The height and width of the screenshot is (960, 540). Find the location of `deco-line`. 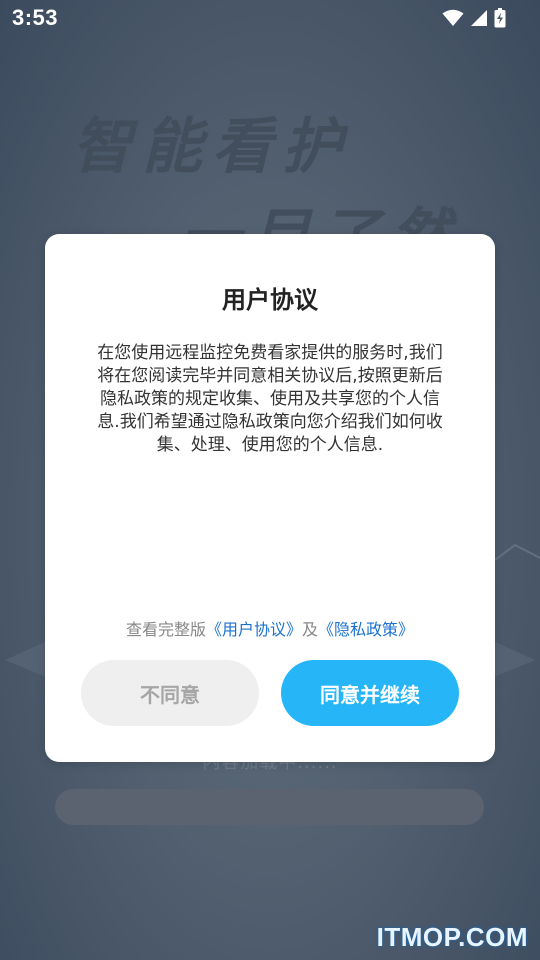

deco-line is located at coordinates (517, 552).